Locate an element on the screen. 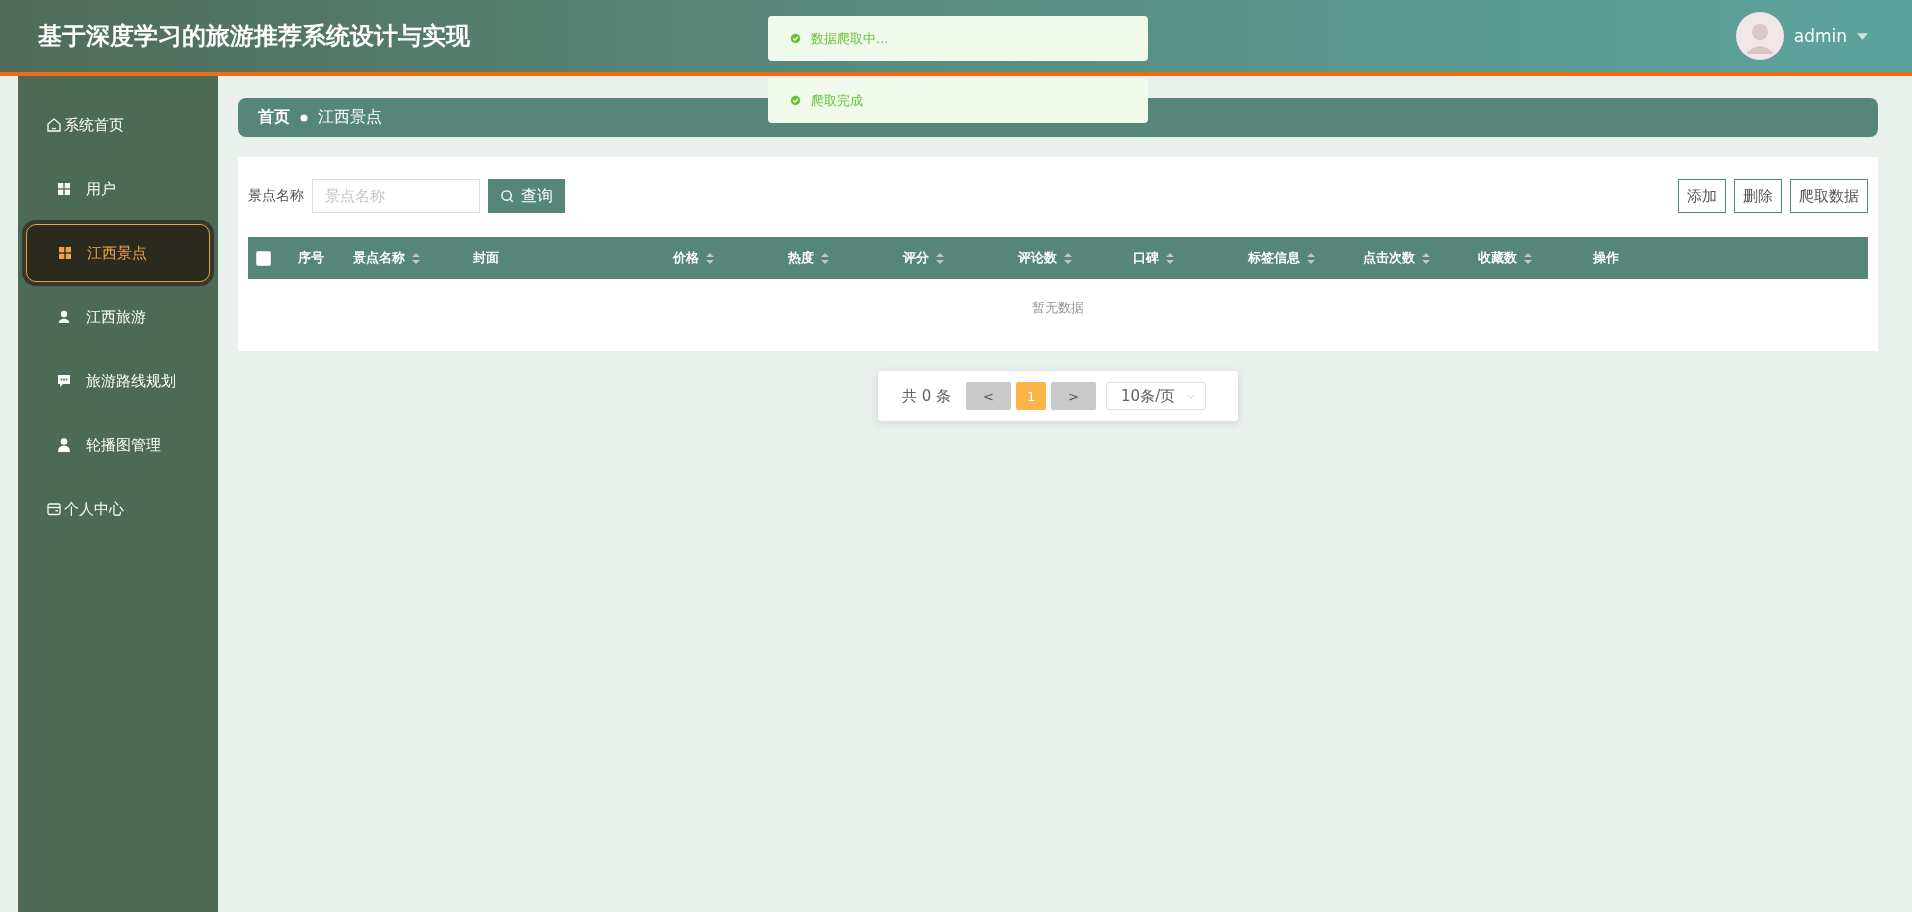 The height and width of the screenshot is (912, 1912). action-button: 爬取数据 is located at coordinates (1829, 196).